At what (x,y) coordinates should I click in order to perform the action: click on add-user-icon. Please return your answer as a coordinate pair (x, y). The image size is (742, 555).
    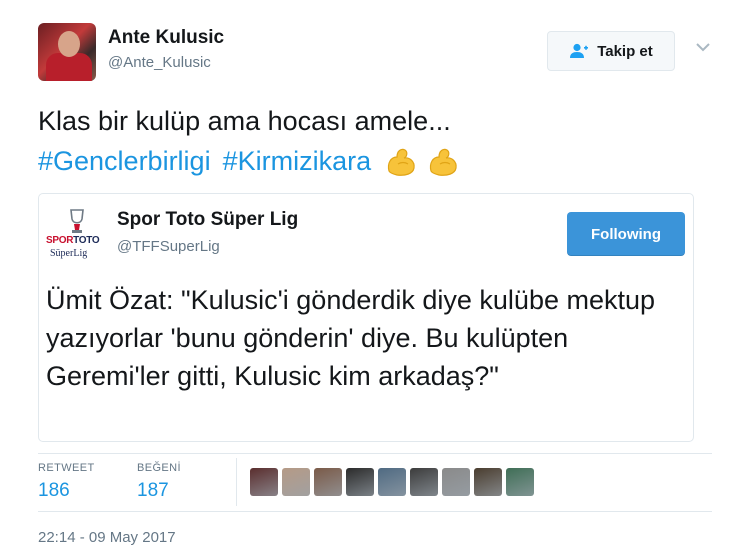
    Looking at the image, I should click on (579, 50).